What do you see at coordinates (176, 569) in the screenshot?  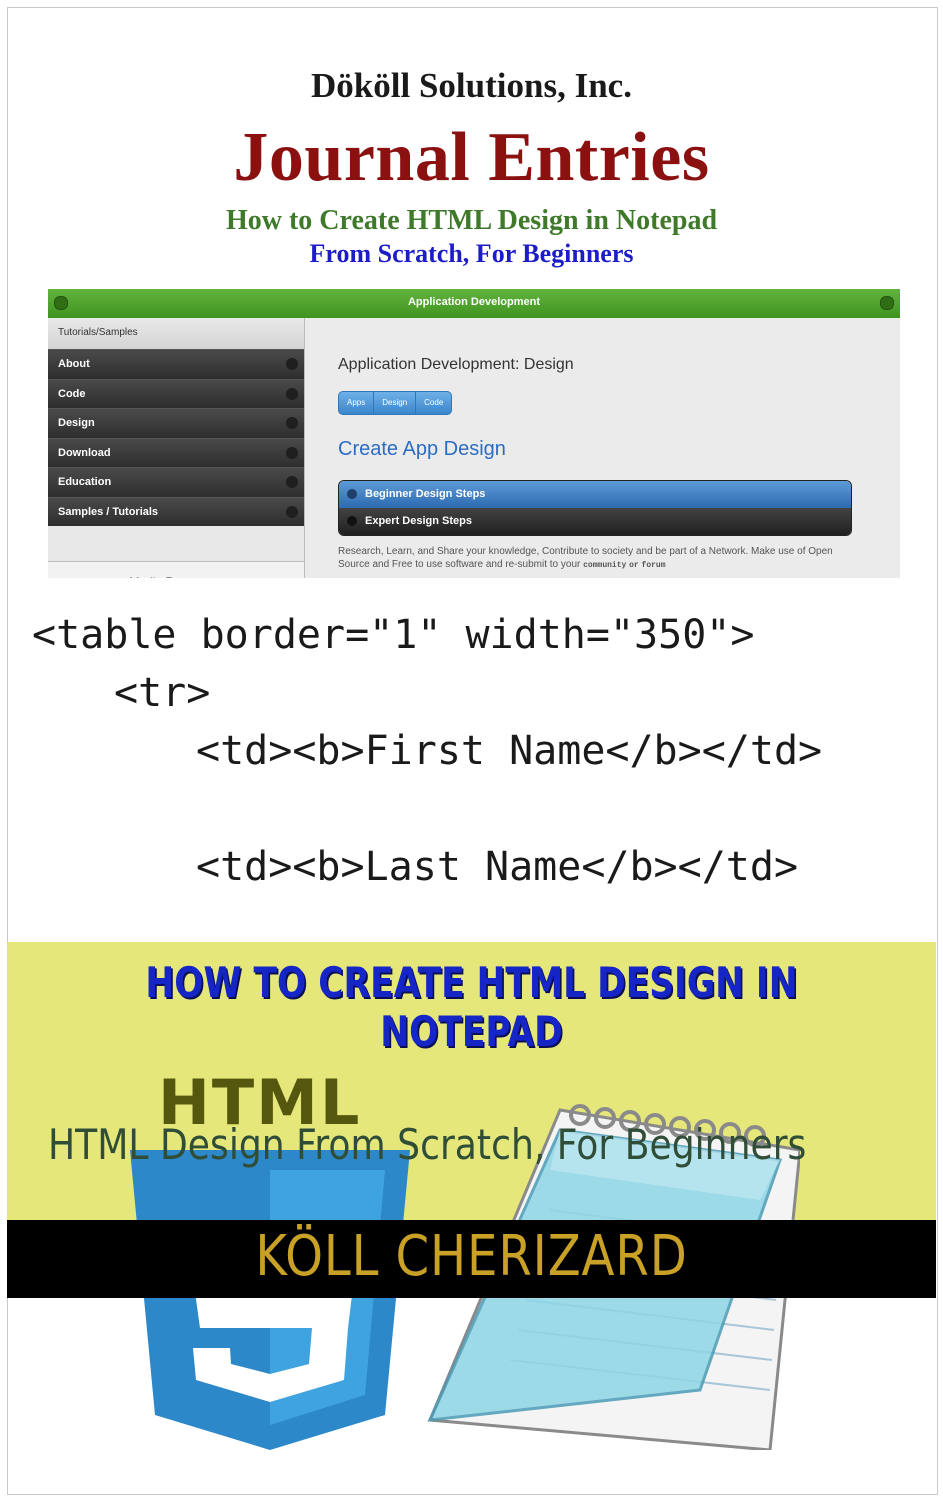 I see `media-resources-button: Media Resources` at bounding box center [176, 569].